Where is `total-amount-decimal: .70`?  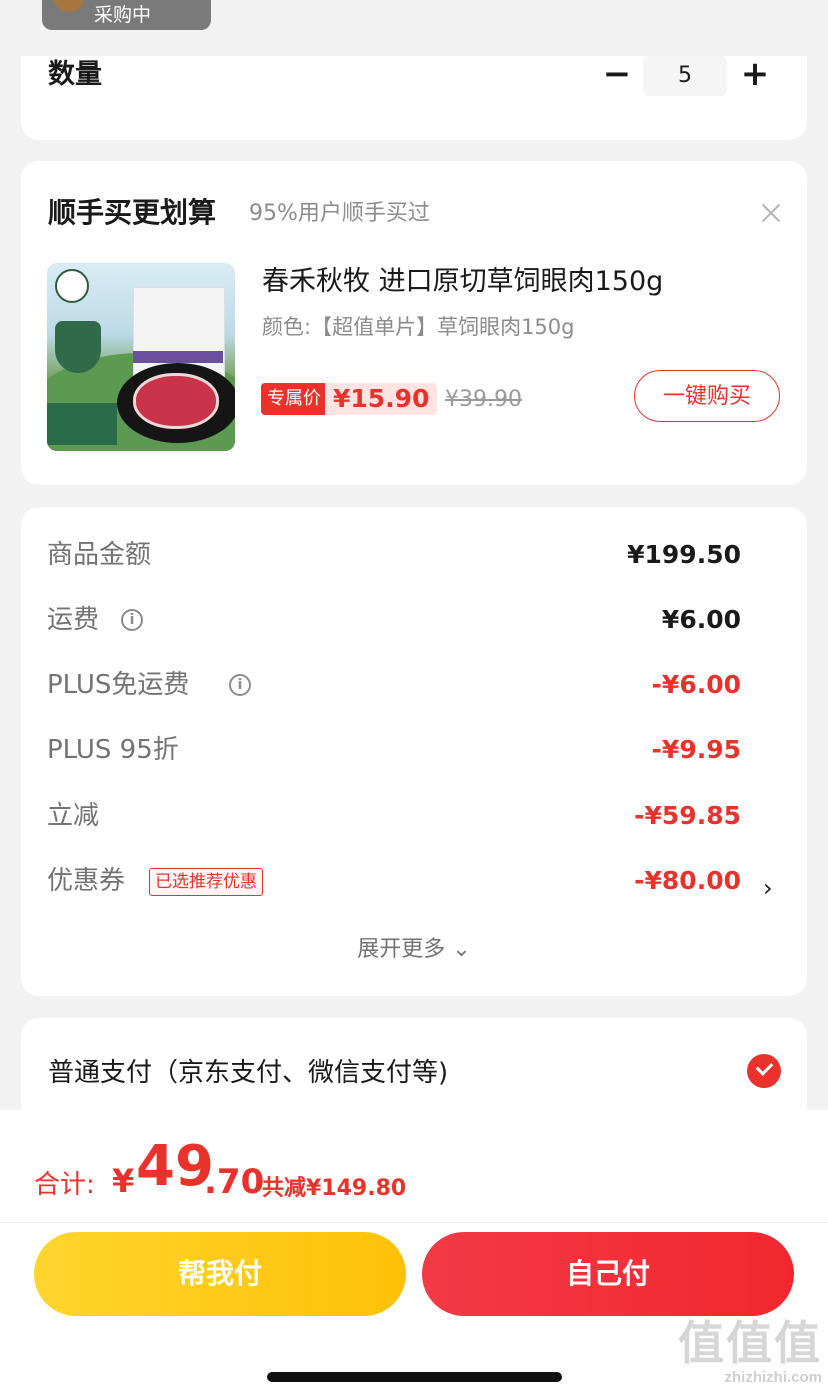
total-amount-decimal: .70 is located at coordinates (234, 1182).